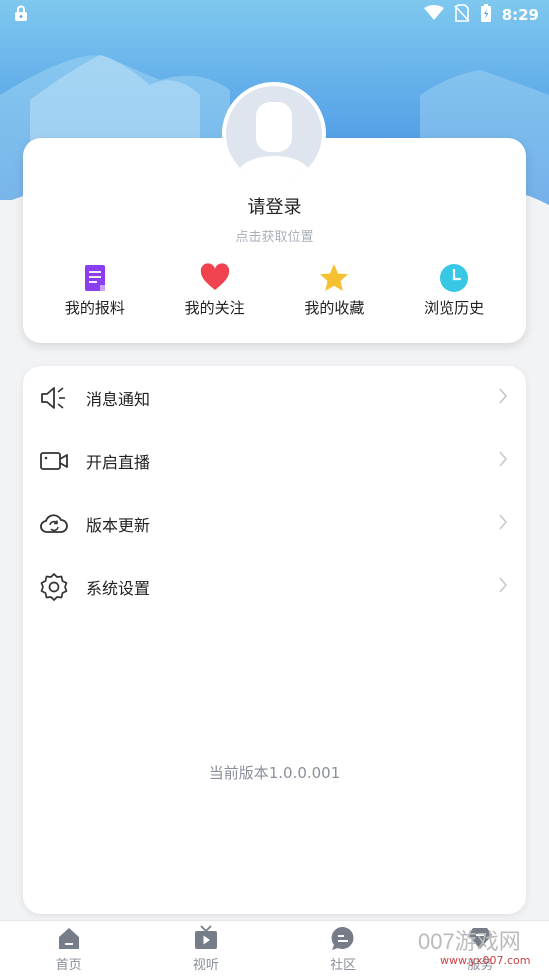 The height and width of the screenshot is (977, 549). Describe the element at coordinates (454, 293) in the screenshot. I see `quick-link-history: 浏览历史` at that location.